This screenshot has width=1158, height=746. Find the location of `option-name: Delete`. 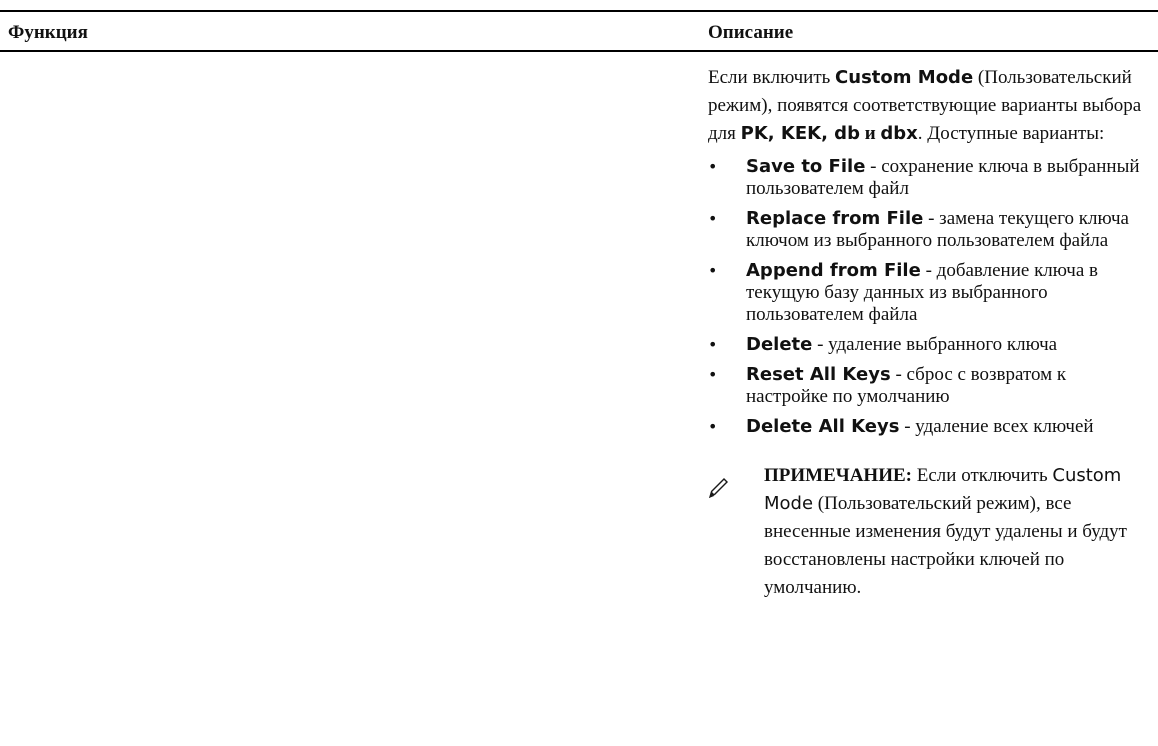

option-name: Delete is located at coordinates (779, 344).